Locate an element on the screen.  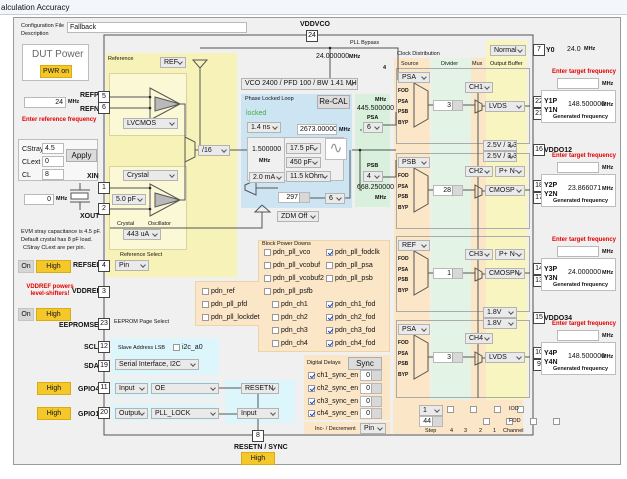
pdn-ch1-checkbox: pdn_ch1 is located at coordinates (290, 304).